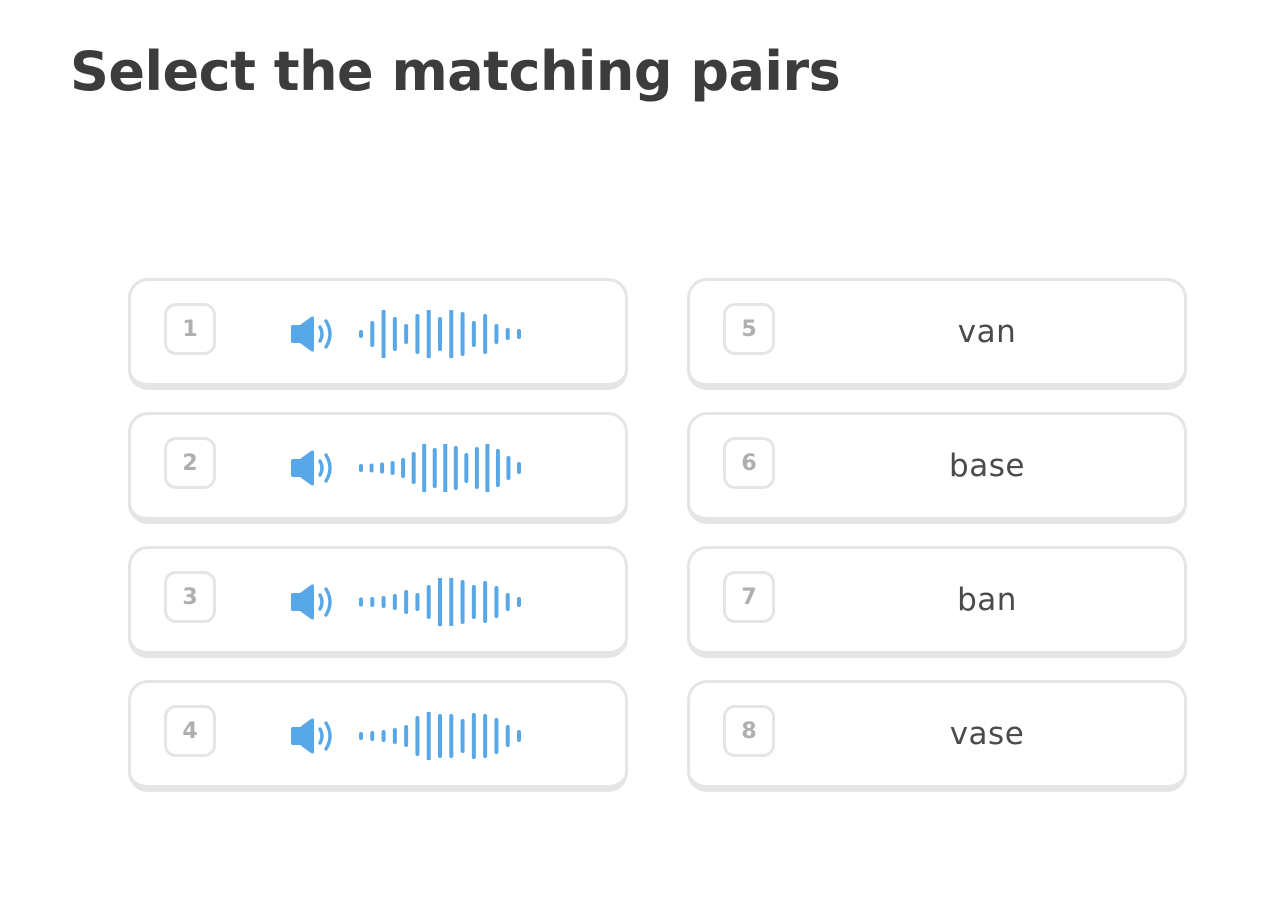 This screenshot has height=912, width=1280. What do you see at coordinates (937, 602) in the screenshot?
I see `word-option-card: 7 ban` at bounding box center [937, 602].